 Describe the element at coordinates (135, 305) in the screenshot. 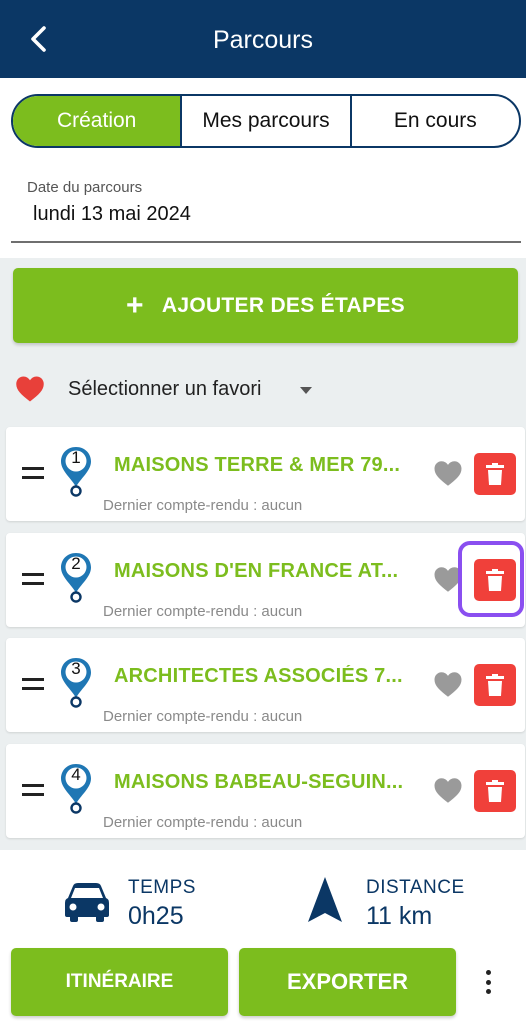

I see `plus-icon: +` at that location.